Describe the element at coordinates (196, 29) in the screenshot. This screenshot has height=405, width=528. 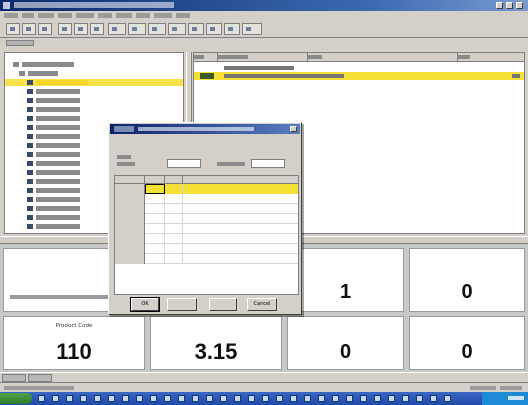
I see `monitor-button` at that location.